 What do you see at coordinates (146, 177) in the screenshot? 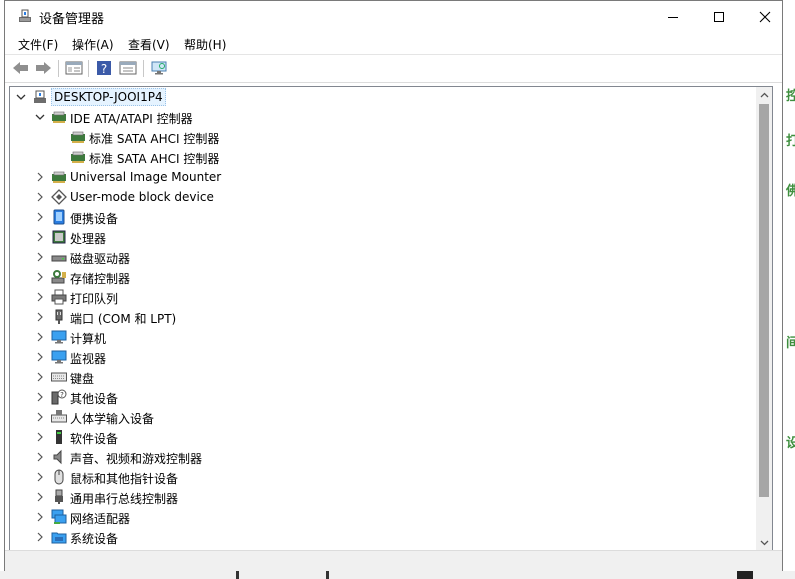
I see `tree-category-label: Universal Image Mounter` at bounding box center [146, 177].